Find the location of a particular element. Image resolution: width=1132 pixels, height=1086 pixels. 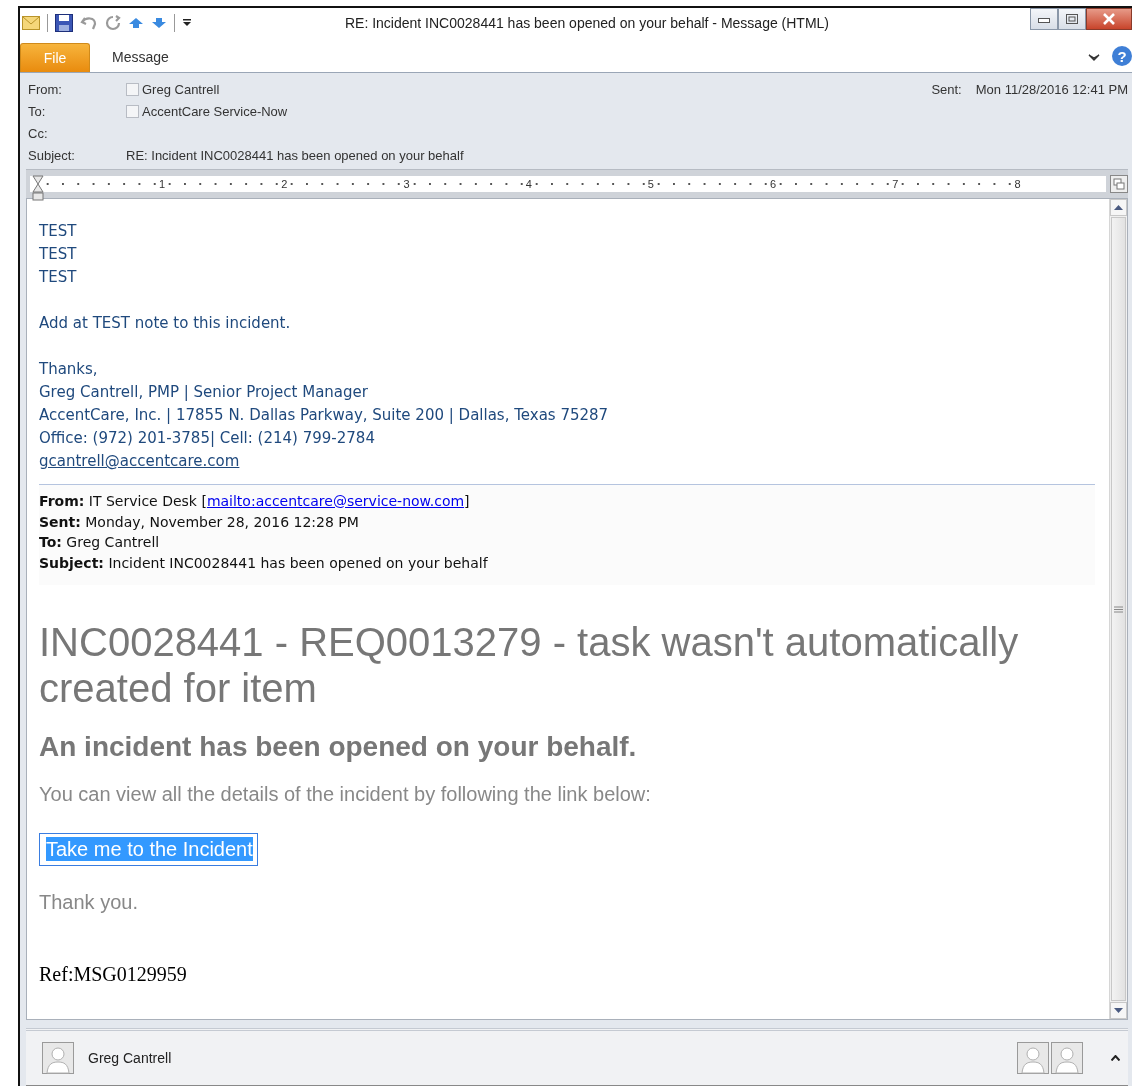

customize-dropdown-icon is located at coordinates (187, 23).